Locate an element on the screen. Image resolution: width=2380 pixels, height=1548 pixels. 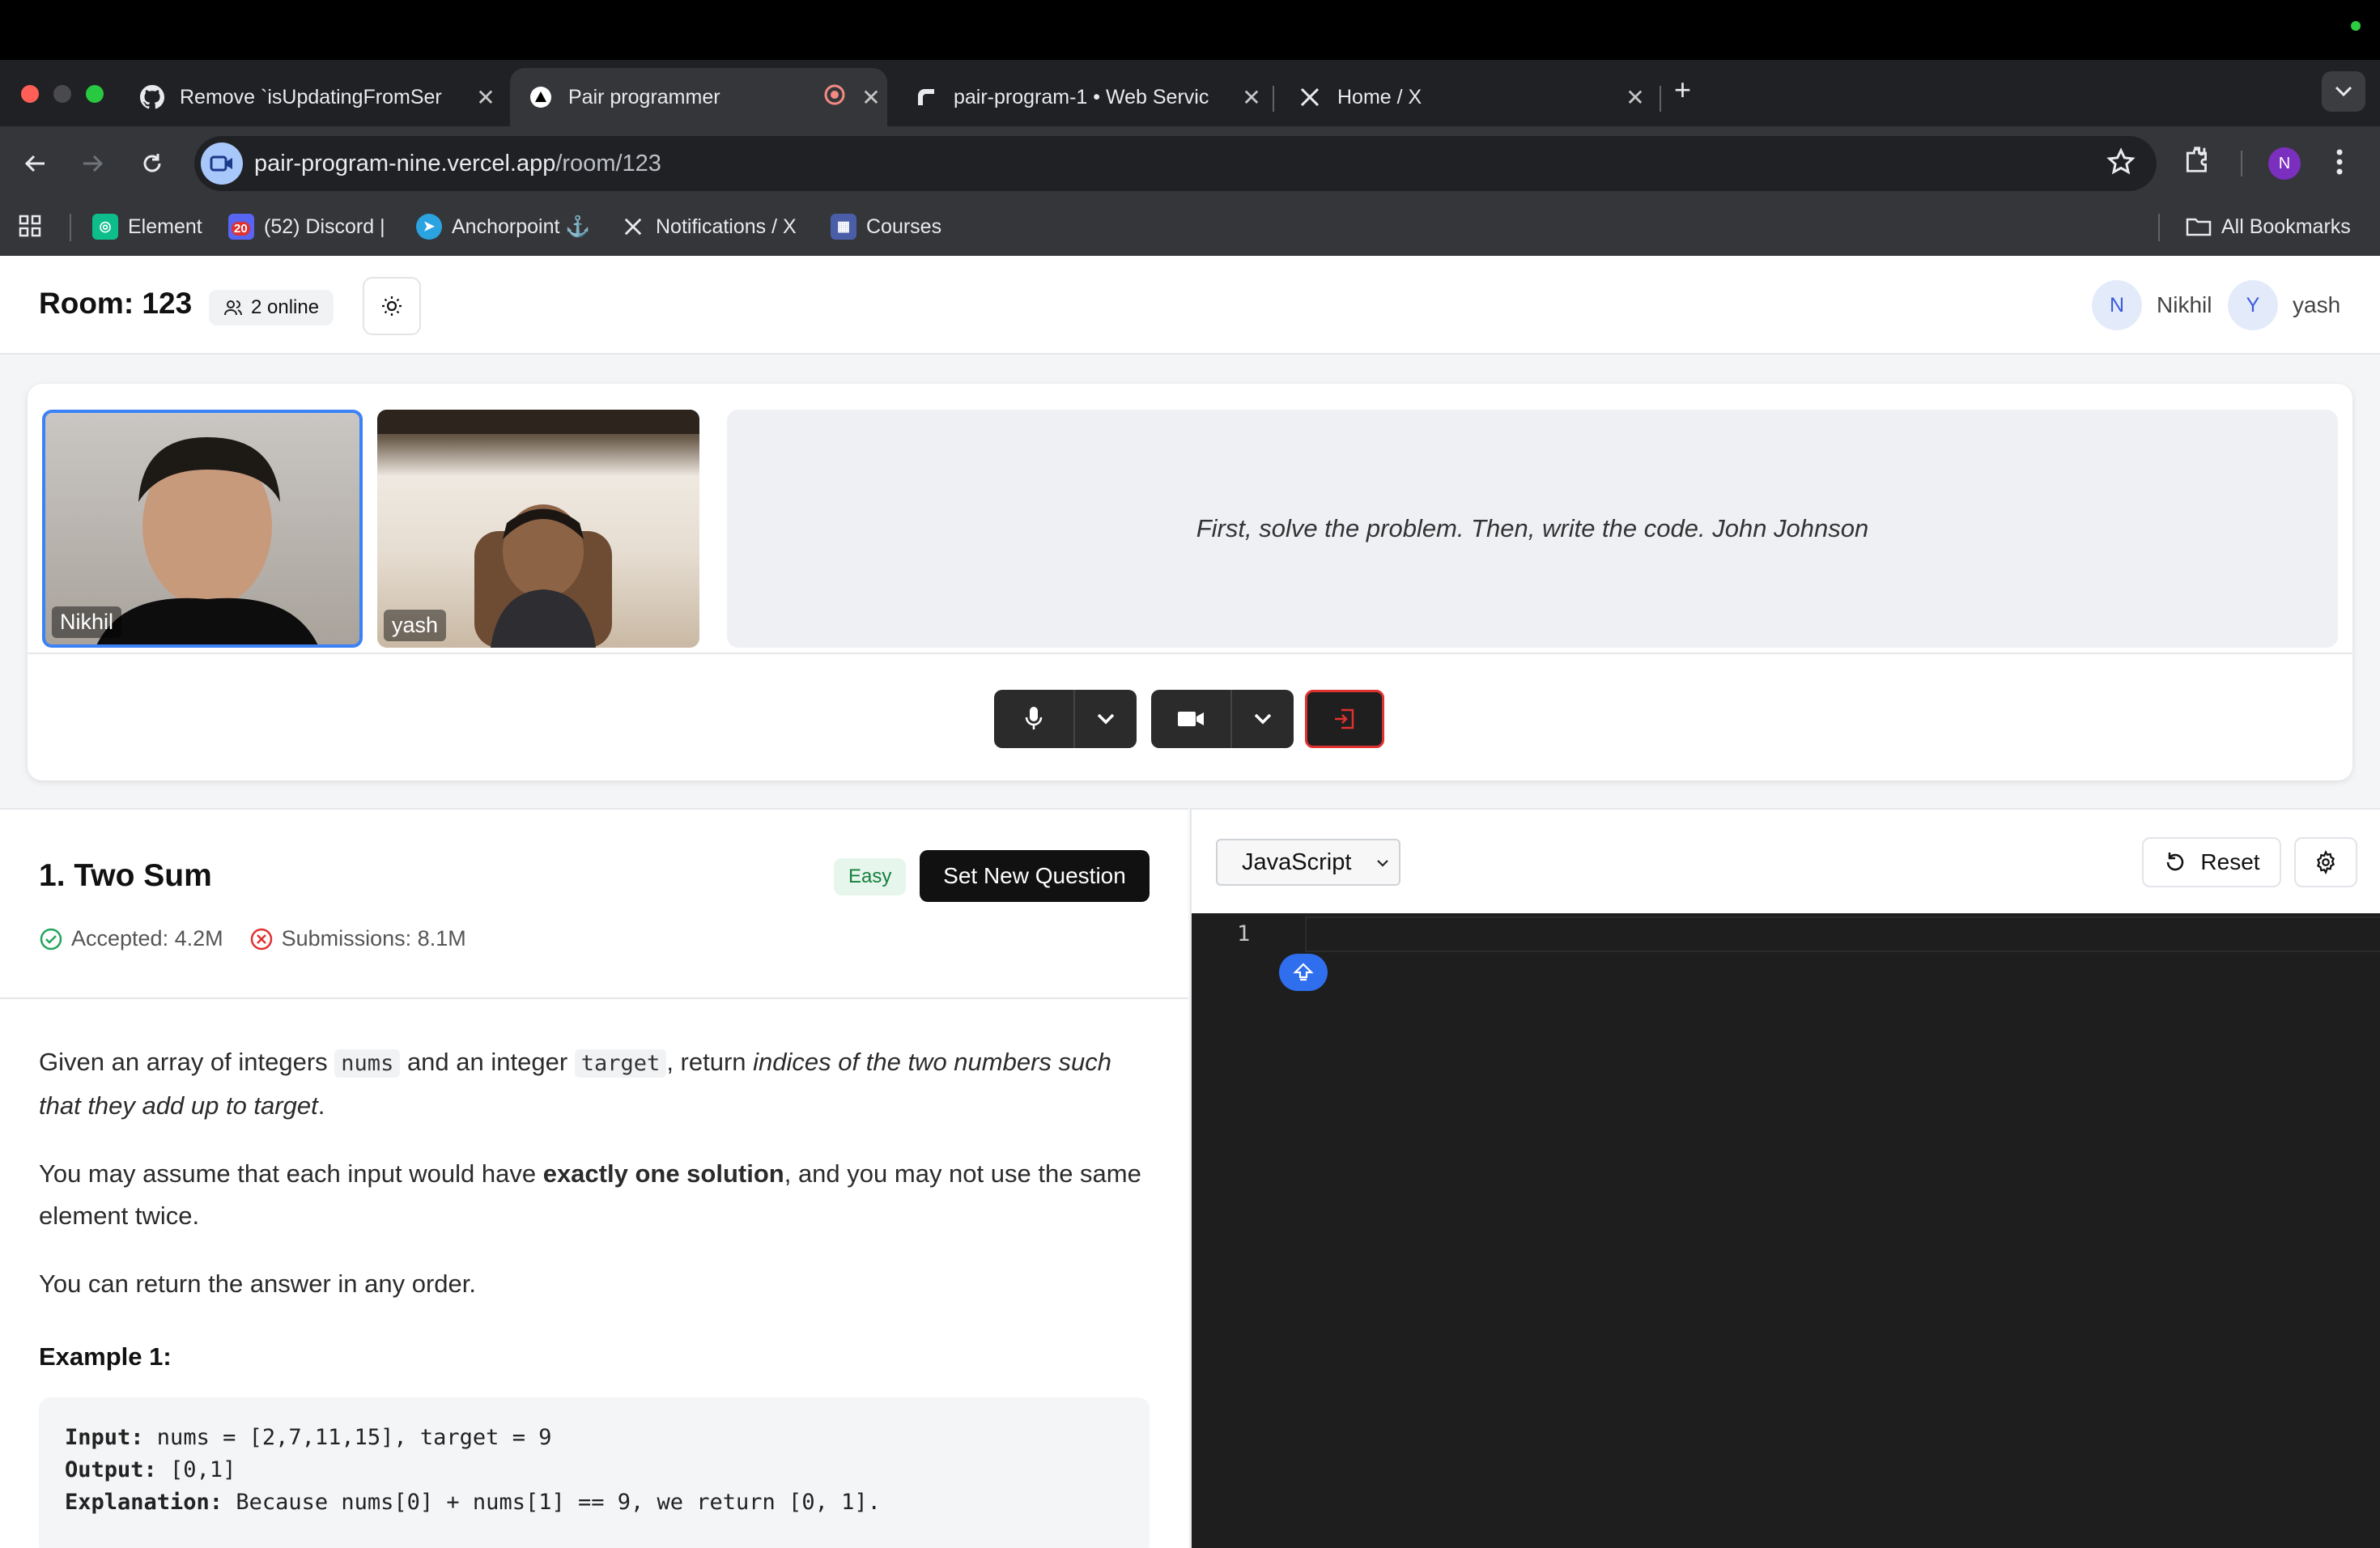
user-chip-yash: Y yash is located at coordinates (2284, 305).